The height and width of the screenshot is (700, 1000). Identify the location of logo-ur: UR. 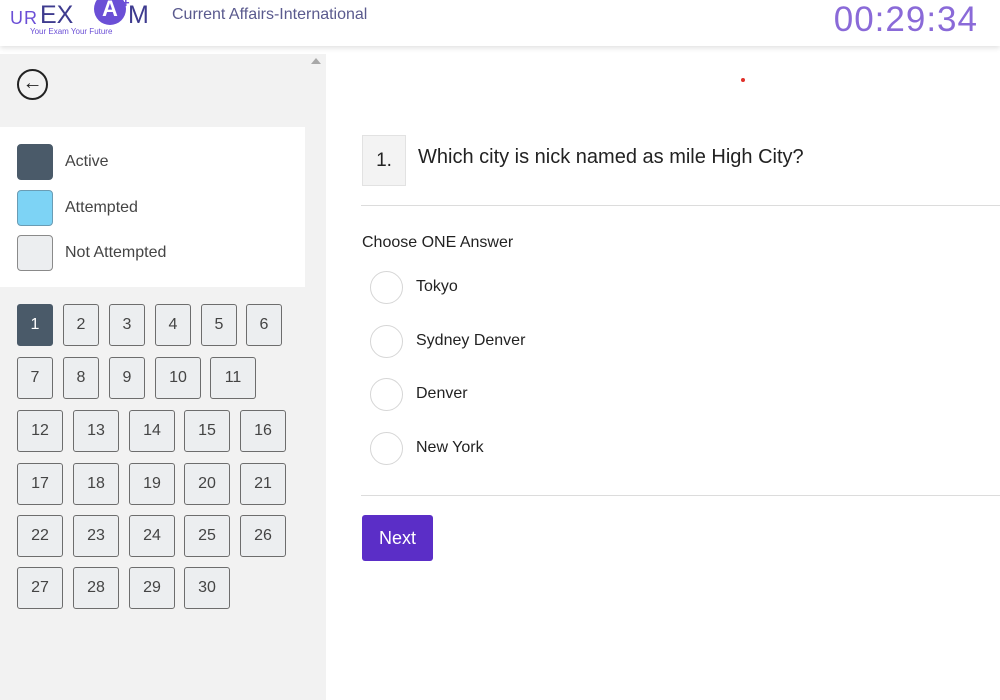
(24, 18).